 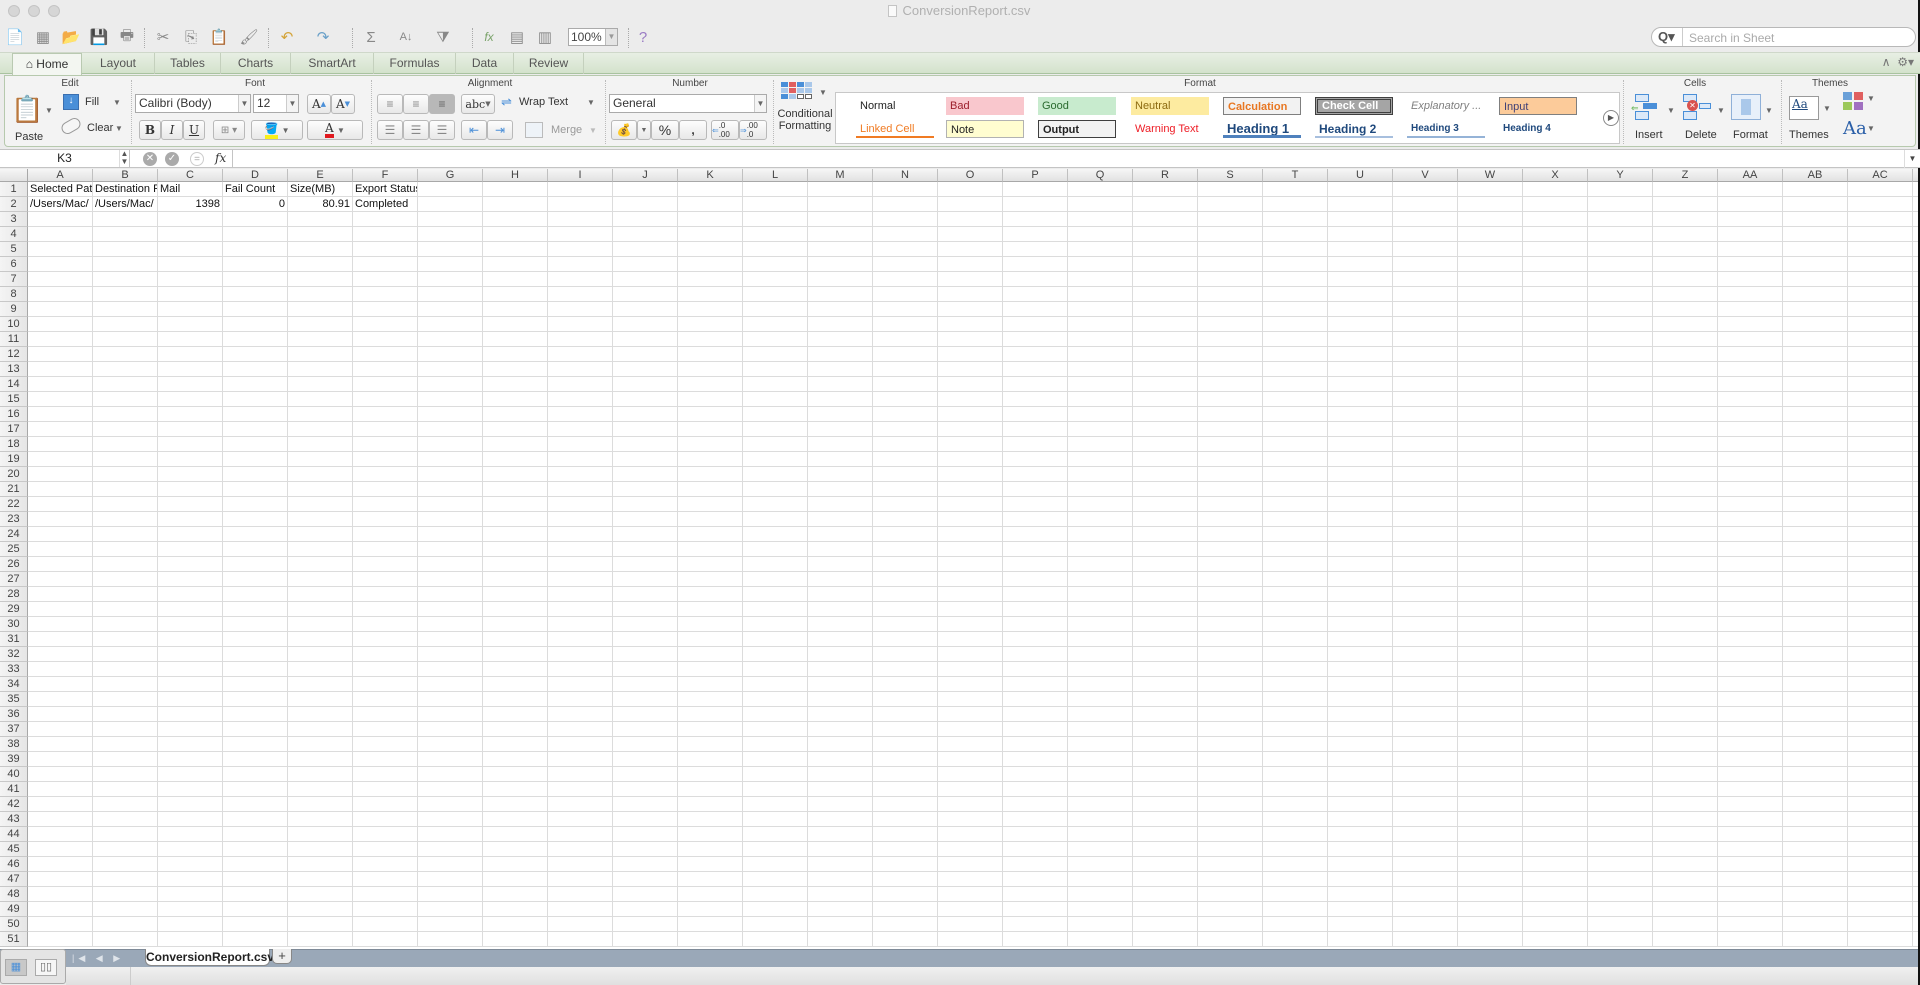 I want to click on column-header-y: Y, so click(x=1620, y=175).